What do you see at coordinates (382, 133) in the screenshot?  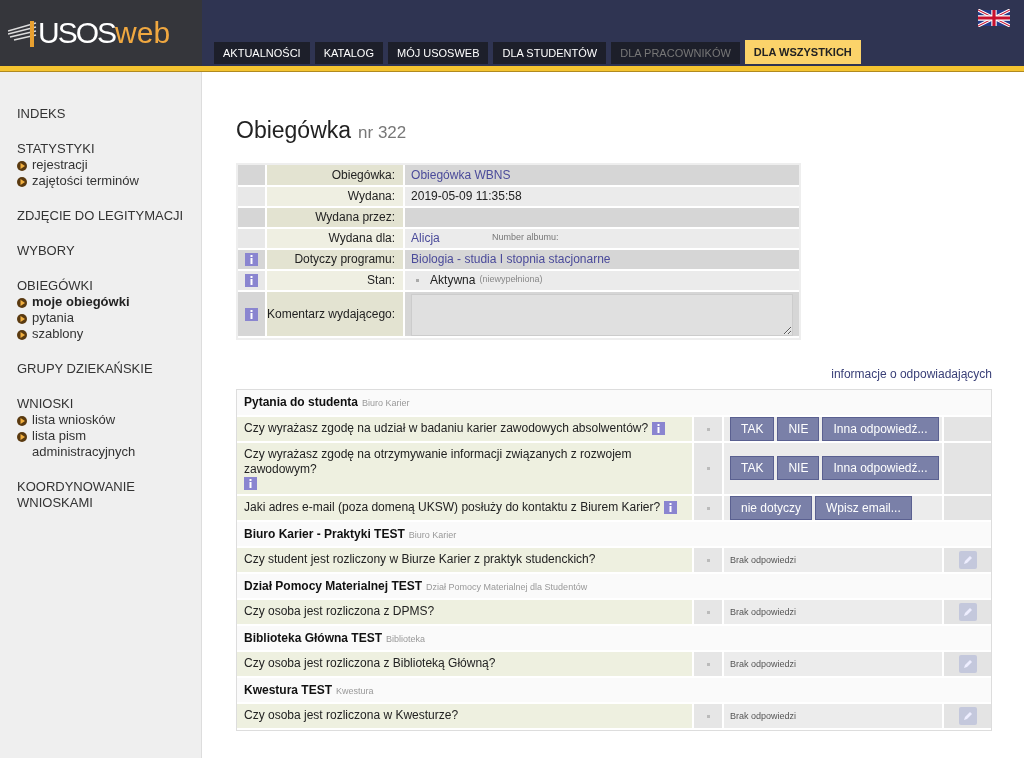 I see `page-subtitle: nr 322` at bounding box center [382, 133].